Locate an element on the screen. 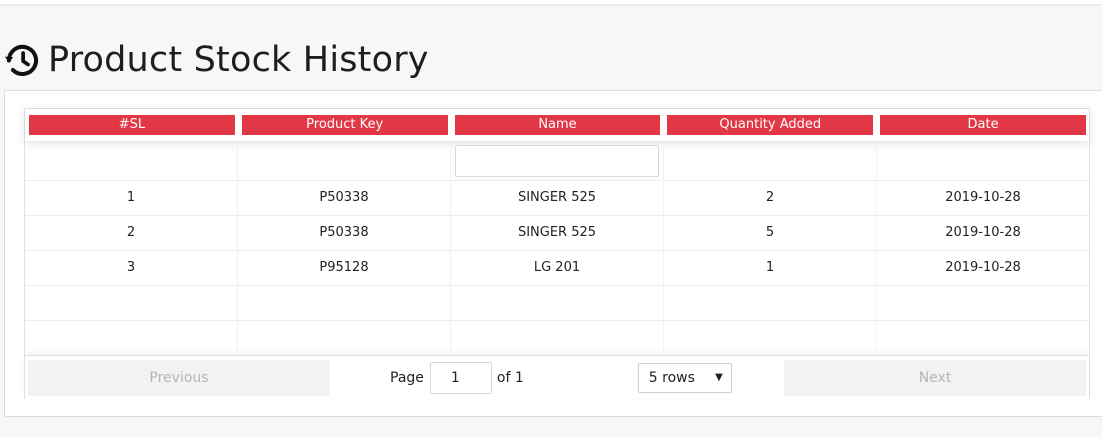  previous-button: Previous is located at coordinates (179, 377).